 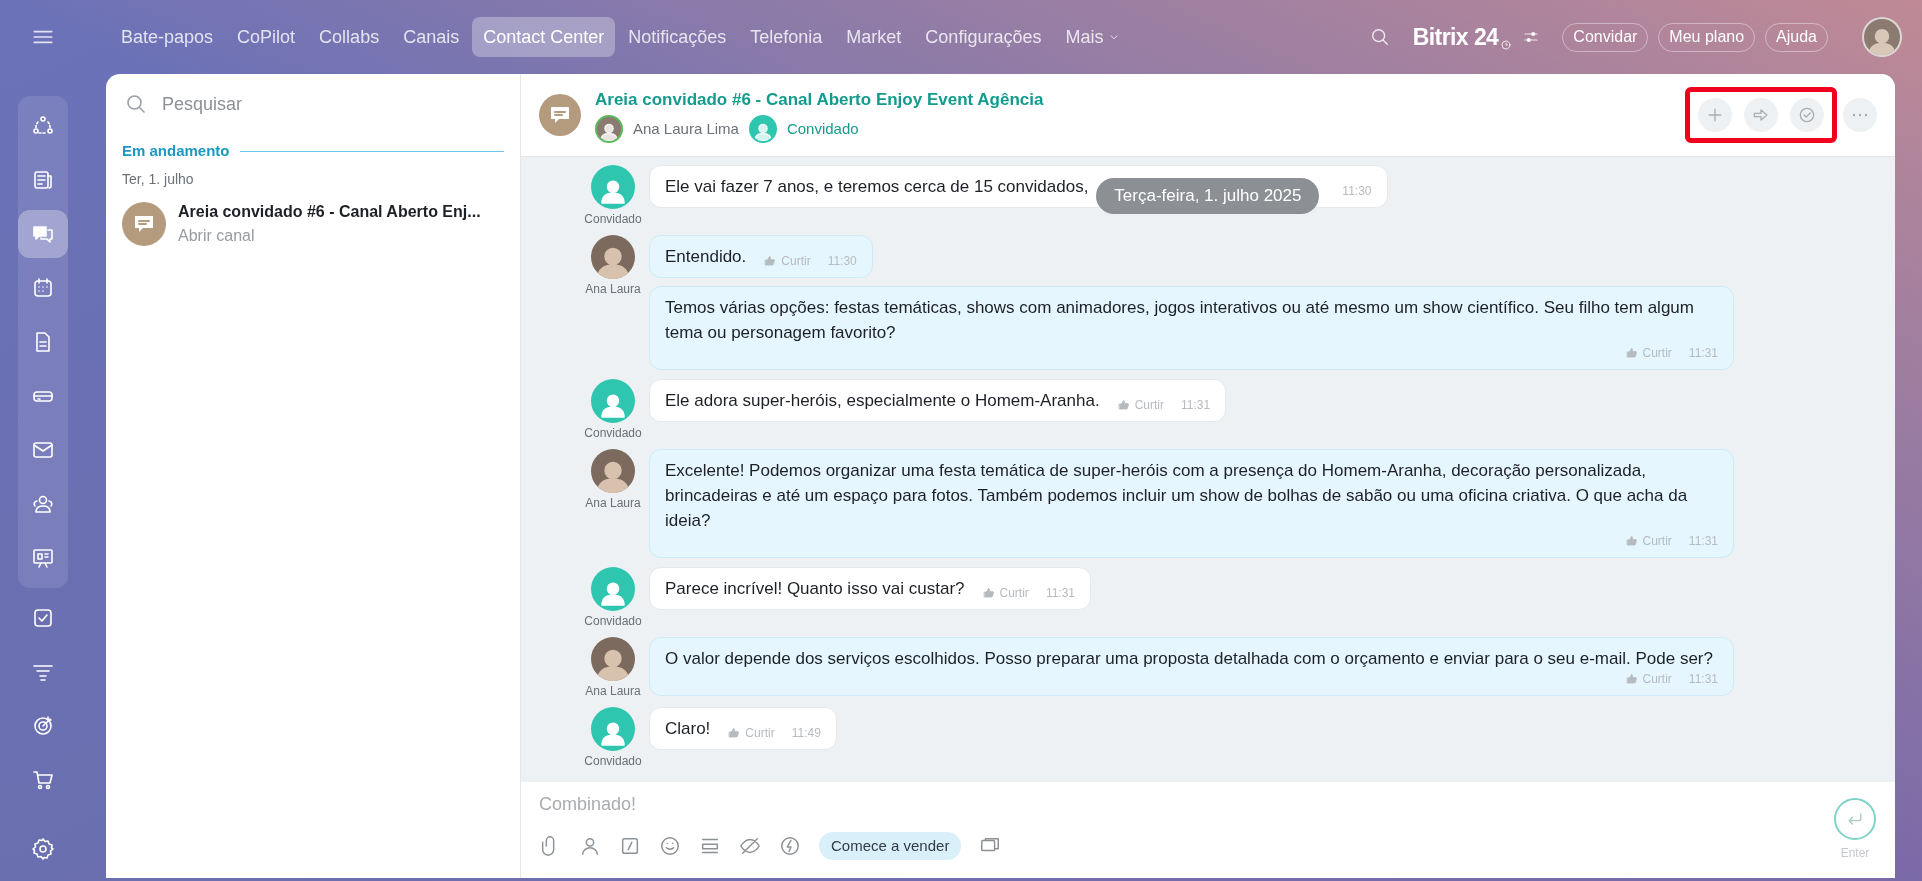 What do you see at coordinates (874, 37) in the screenshot?
I see `nav-tab: Market` at bounding box center [874, 37].